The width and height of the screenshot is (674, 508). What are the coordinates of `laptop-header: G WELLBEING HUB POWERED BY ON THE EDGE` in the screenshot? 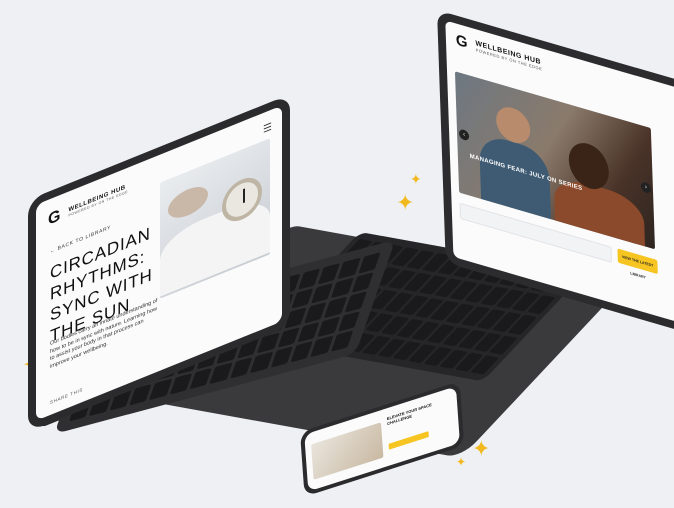 It's located at (499, 52).